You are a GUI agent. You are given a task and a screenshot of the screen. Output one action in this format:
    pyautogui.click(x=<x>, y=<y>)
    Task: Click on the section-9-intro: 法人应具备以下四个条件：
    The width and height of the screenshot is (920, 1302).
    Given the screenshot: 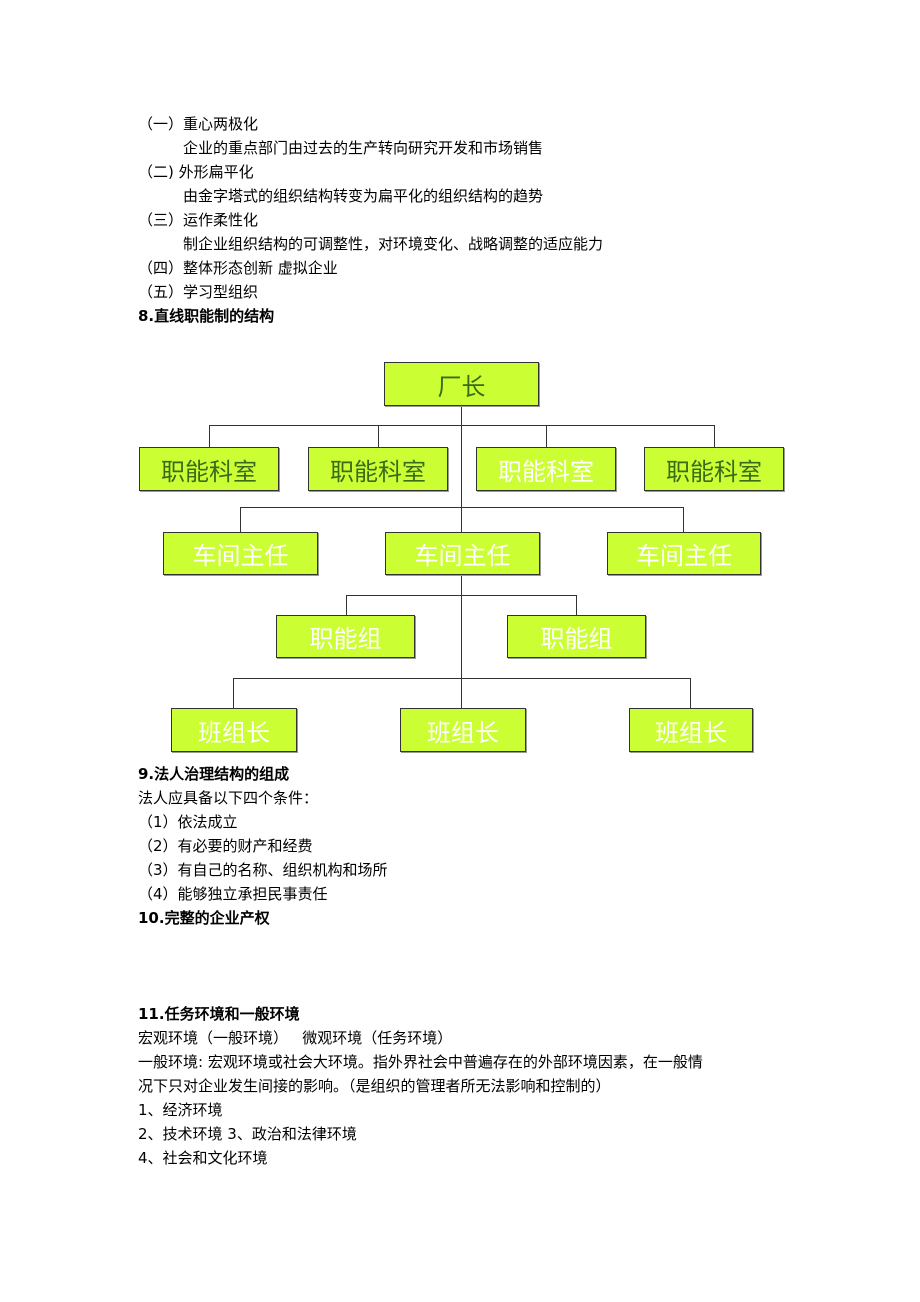 What is the action you would take?
    pyautogui.click(x=228, y=798)
    